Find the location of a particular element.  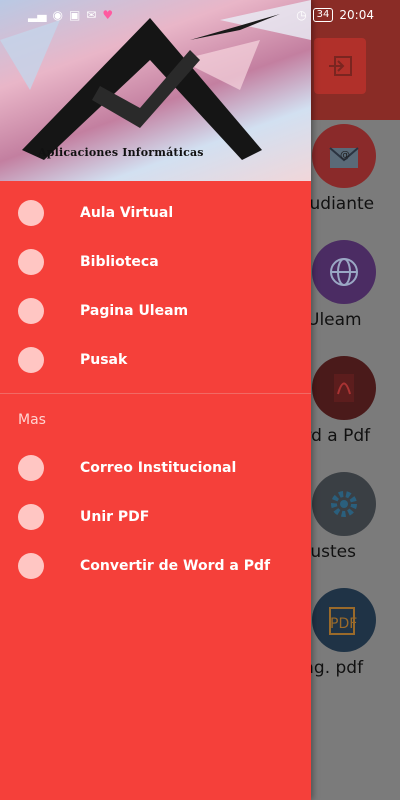

menu-item-pagina-uleam: Pagina Uleam is located at coordinates (155, 311).